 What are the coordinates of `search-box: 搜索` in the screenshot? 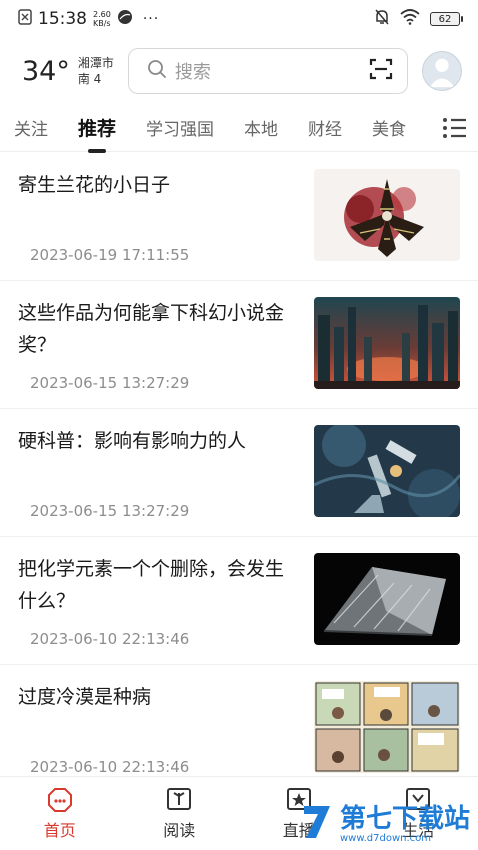 It's located at (267, 71).